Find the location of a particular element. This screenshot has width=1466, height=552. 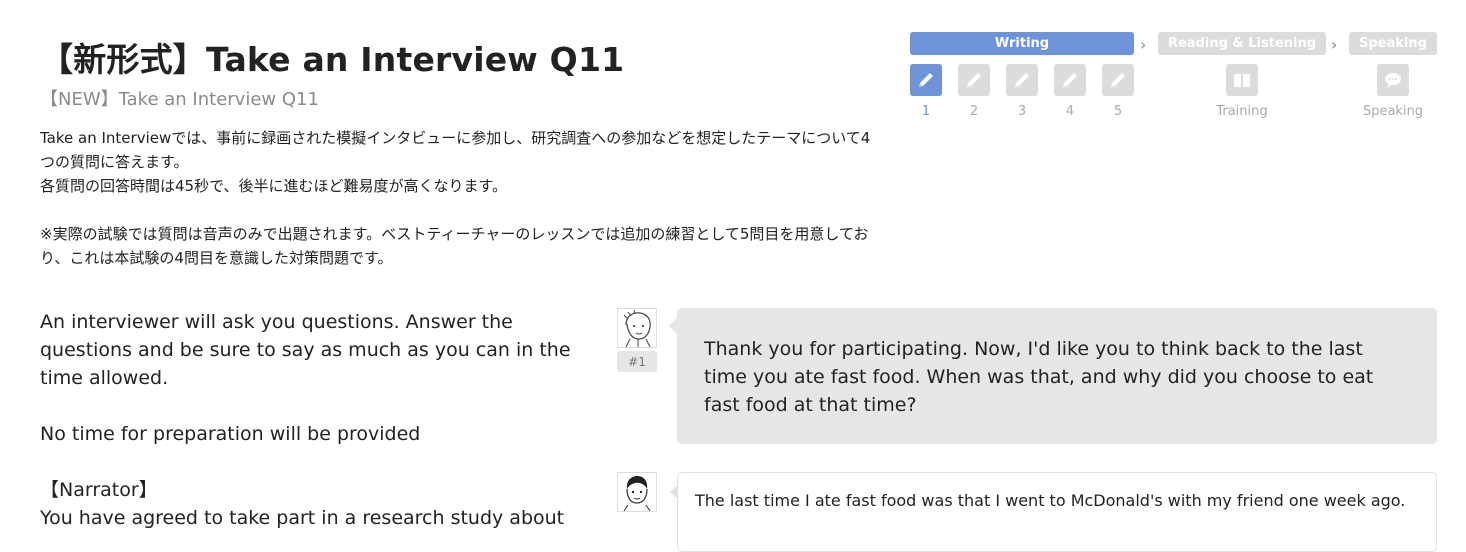

book-icon is located at coordinates (1242, 80).